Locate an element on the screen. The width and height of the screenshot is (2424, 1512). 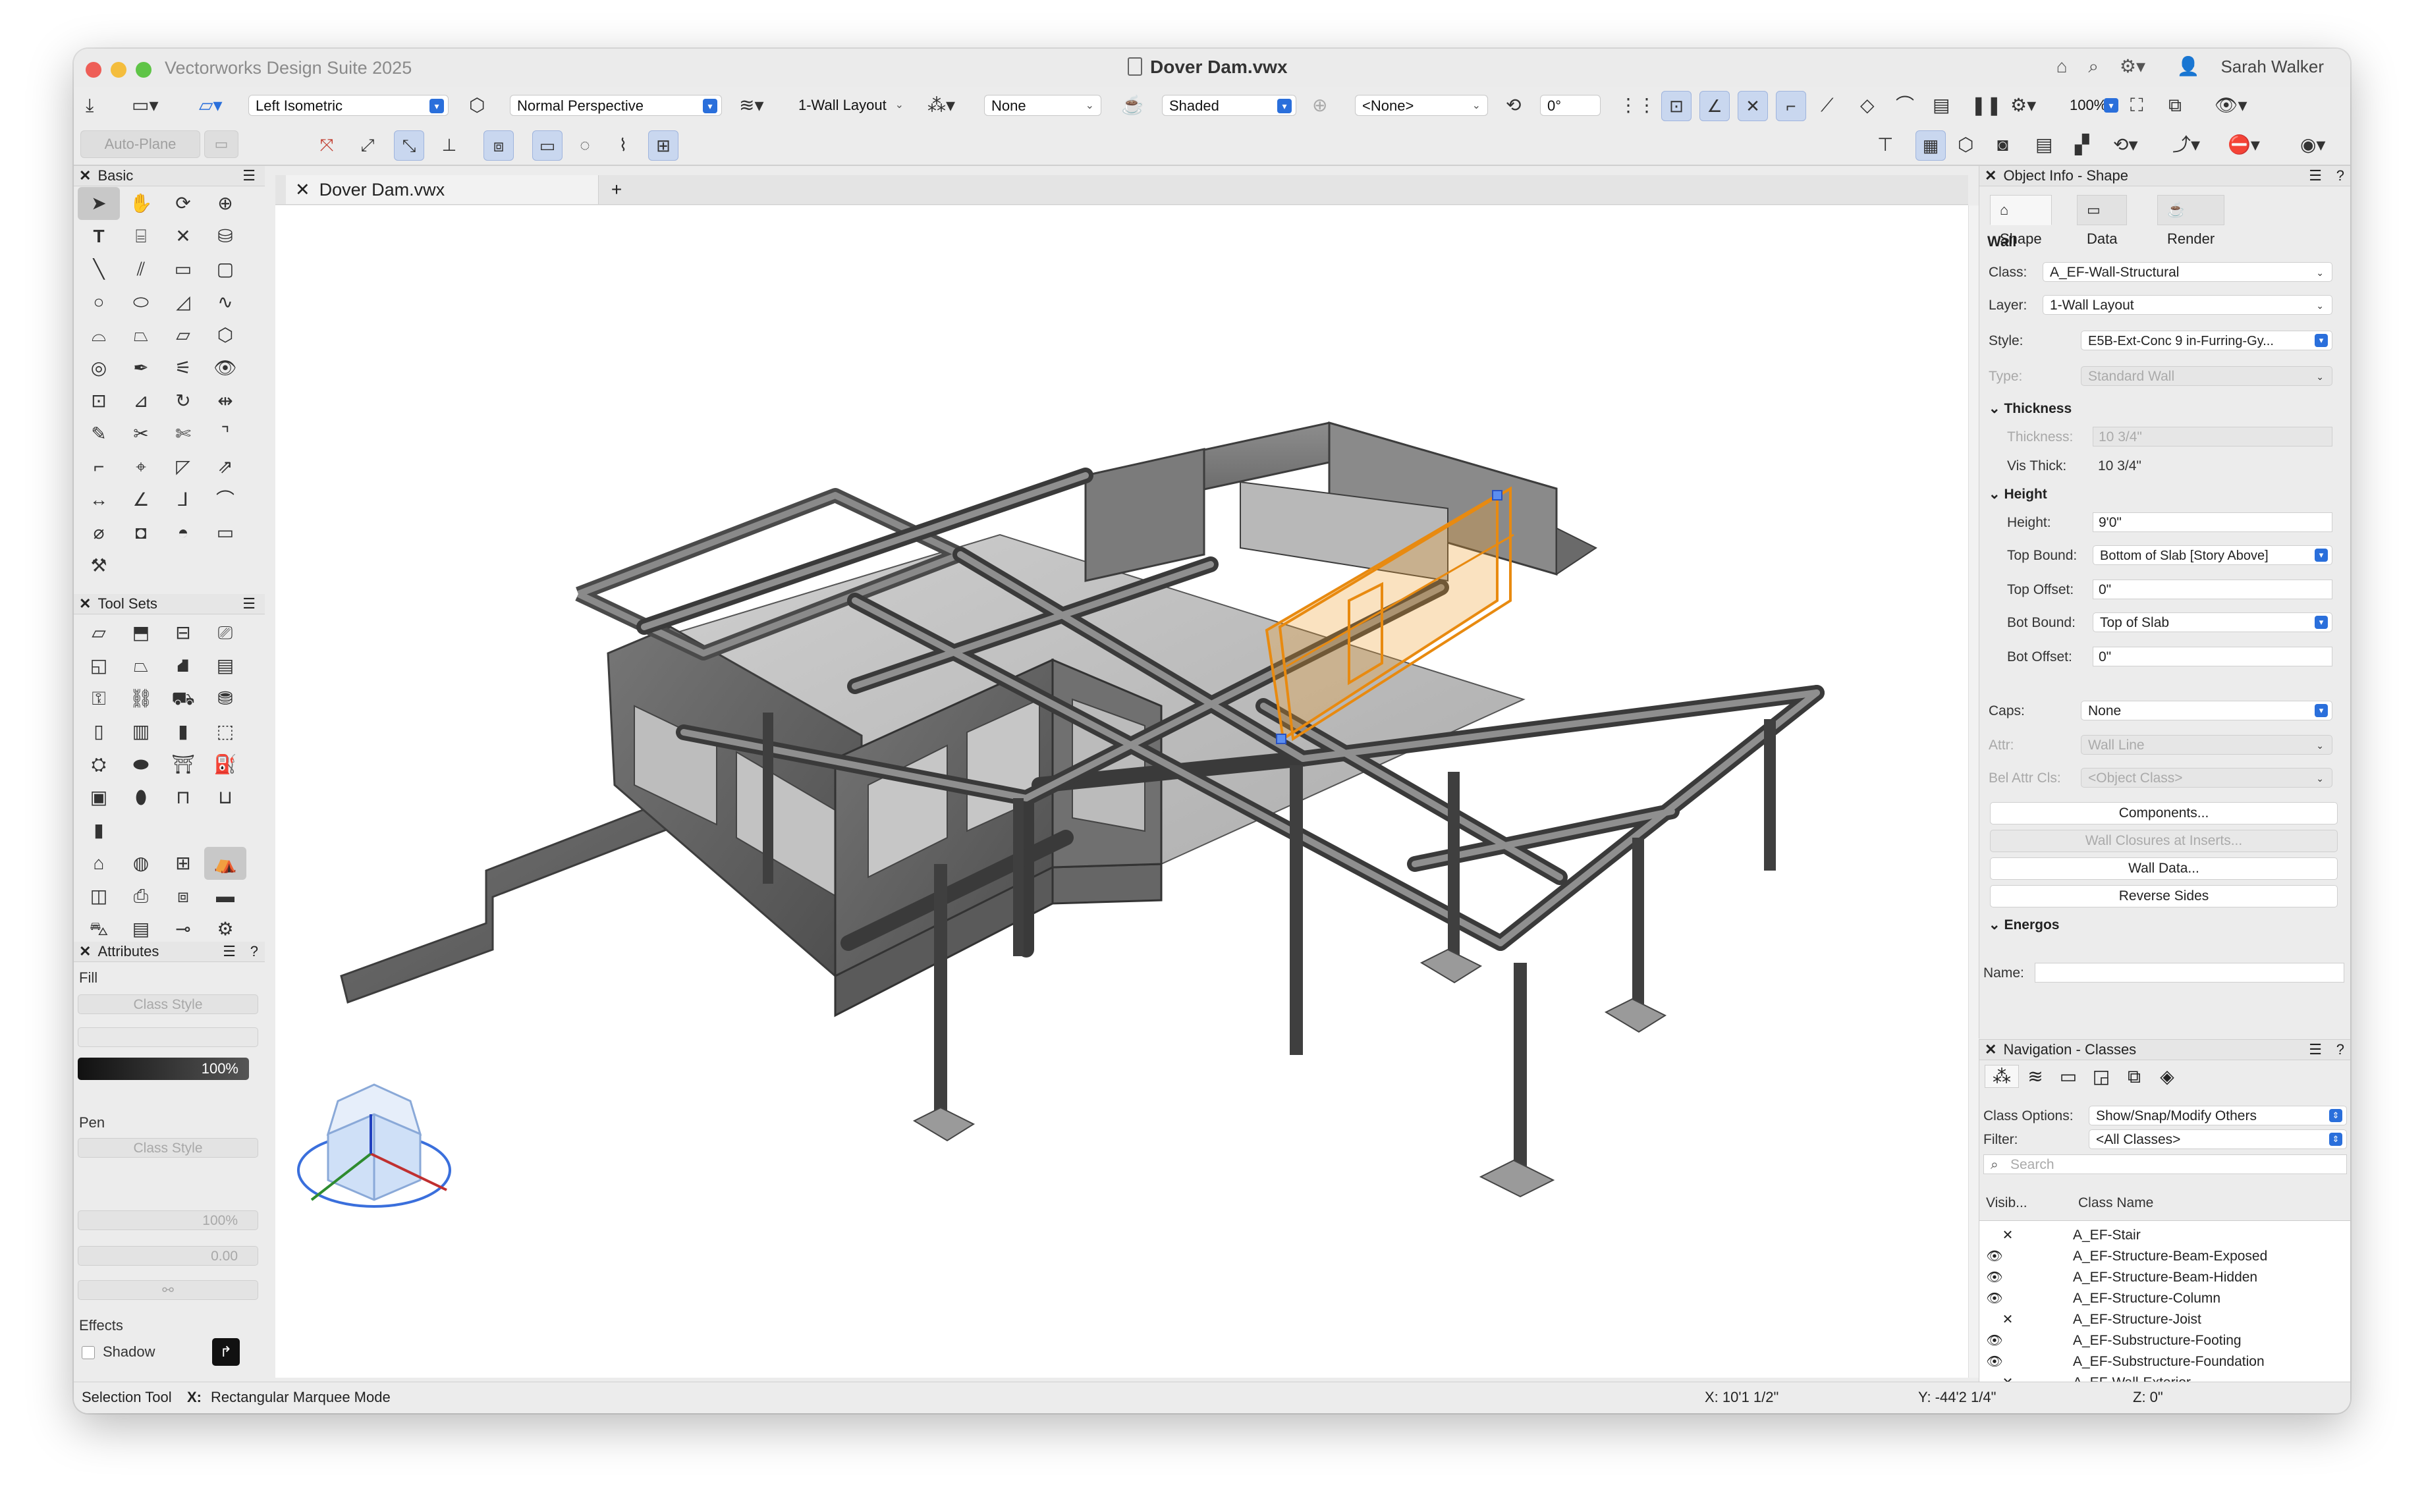
eyedropper-tool-icon: ✒ is located at coordinates (141, 369).